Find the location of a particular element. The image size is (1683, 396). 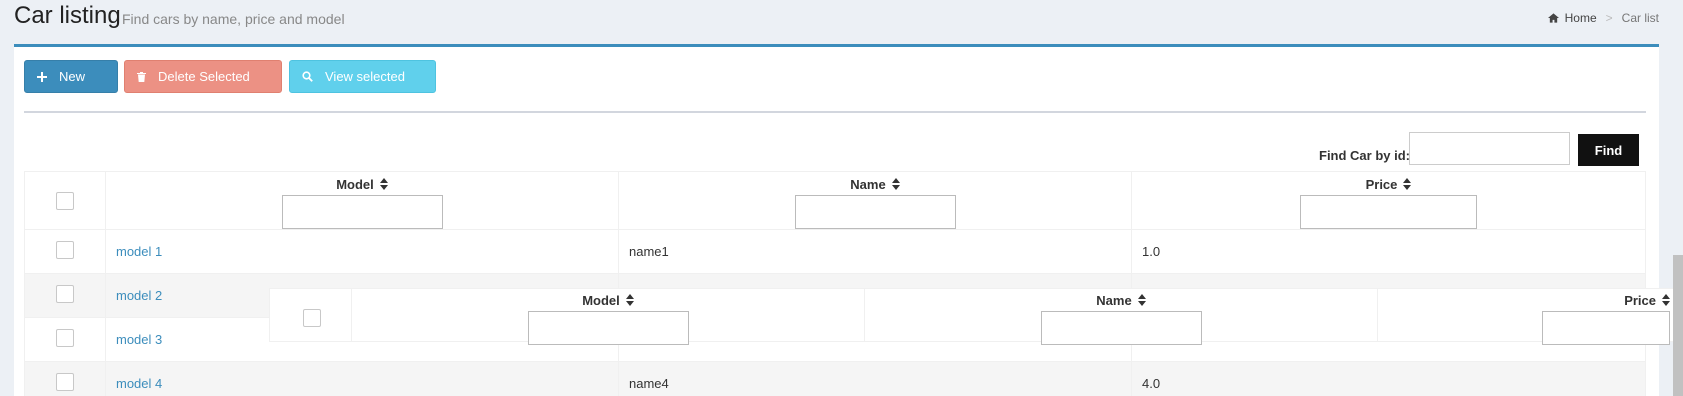

table-header-row: Model Name Price is located at coordinates (835, 200).